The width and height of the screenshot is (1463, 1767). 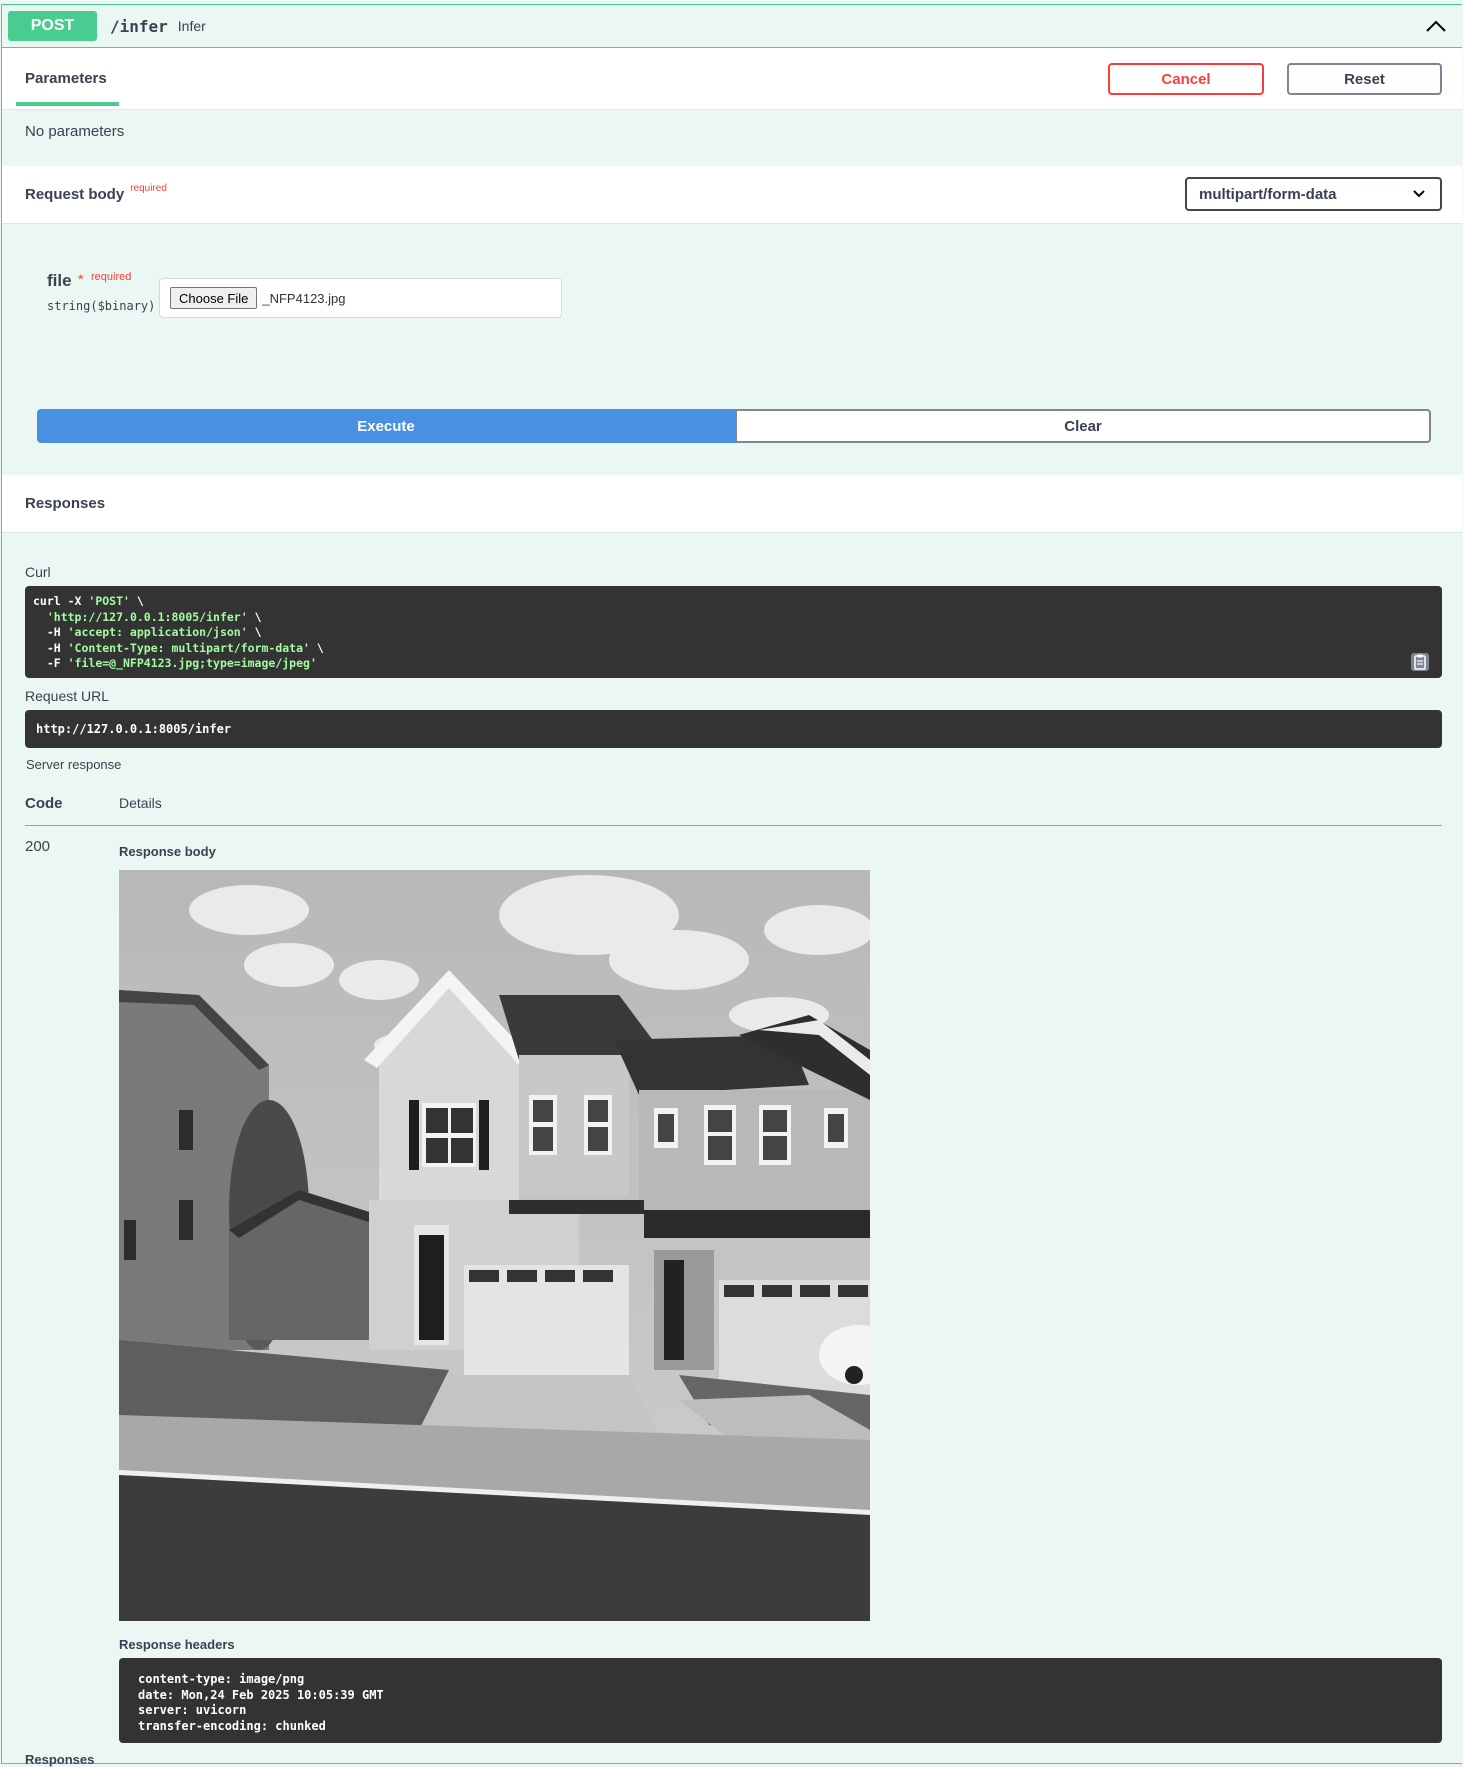 I want to click on response-headers-label: Response headers, so click(x=177, y=1644).